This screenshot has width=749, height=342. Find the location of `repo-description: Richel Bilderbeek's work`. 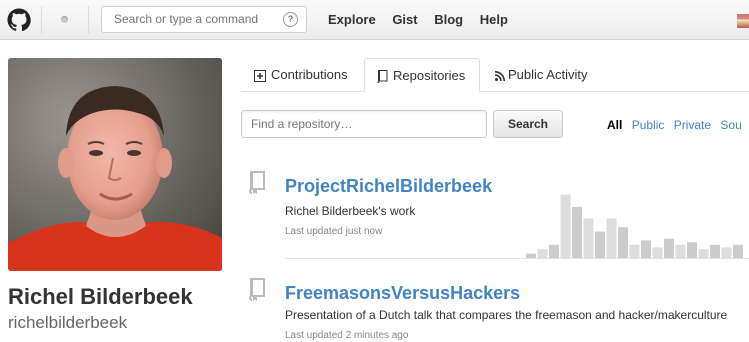

repo-description: Richel Bilderbeek's work is located at coordinates (350, 211).